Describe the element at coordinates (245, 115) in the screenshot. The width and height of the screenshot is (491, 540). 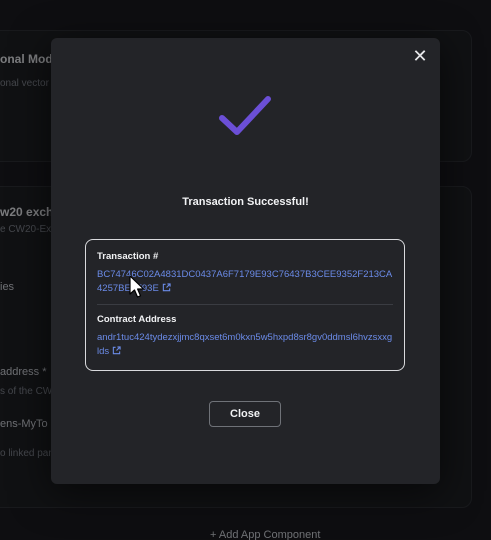
I see `checkmark-icon` at that location.